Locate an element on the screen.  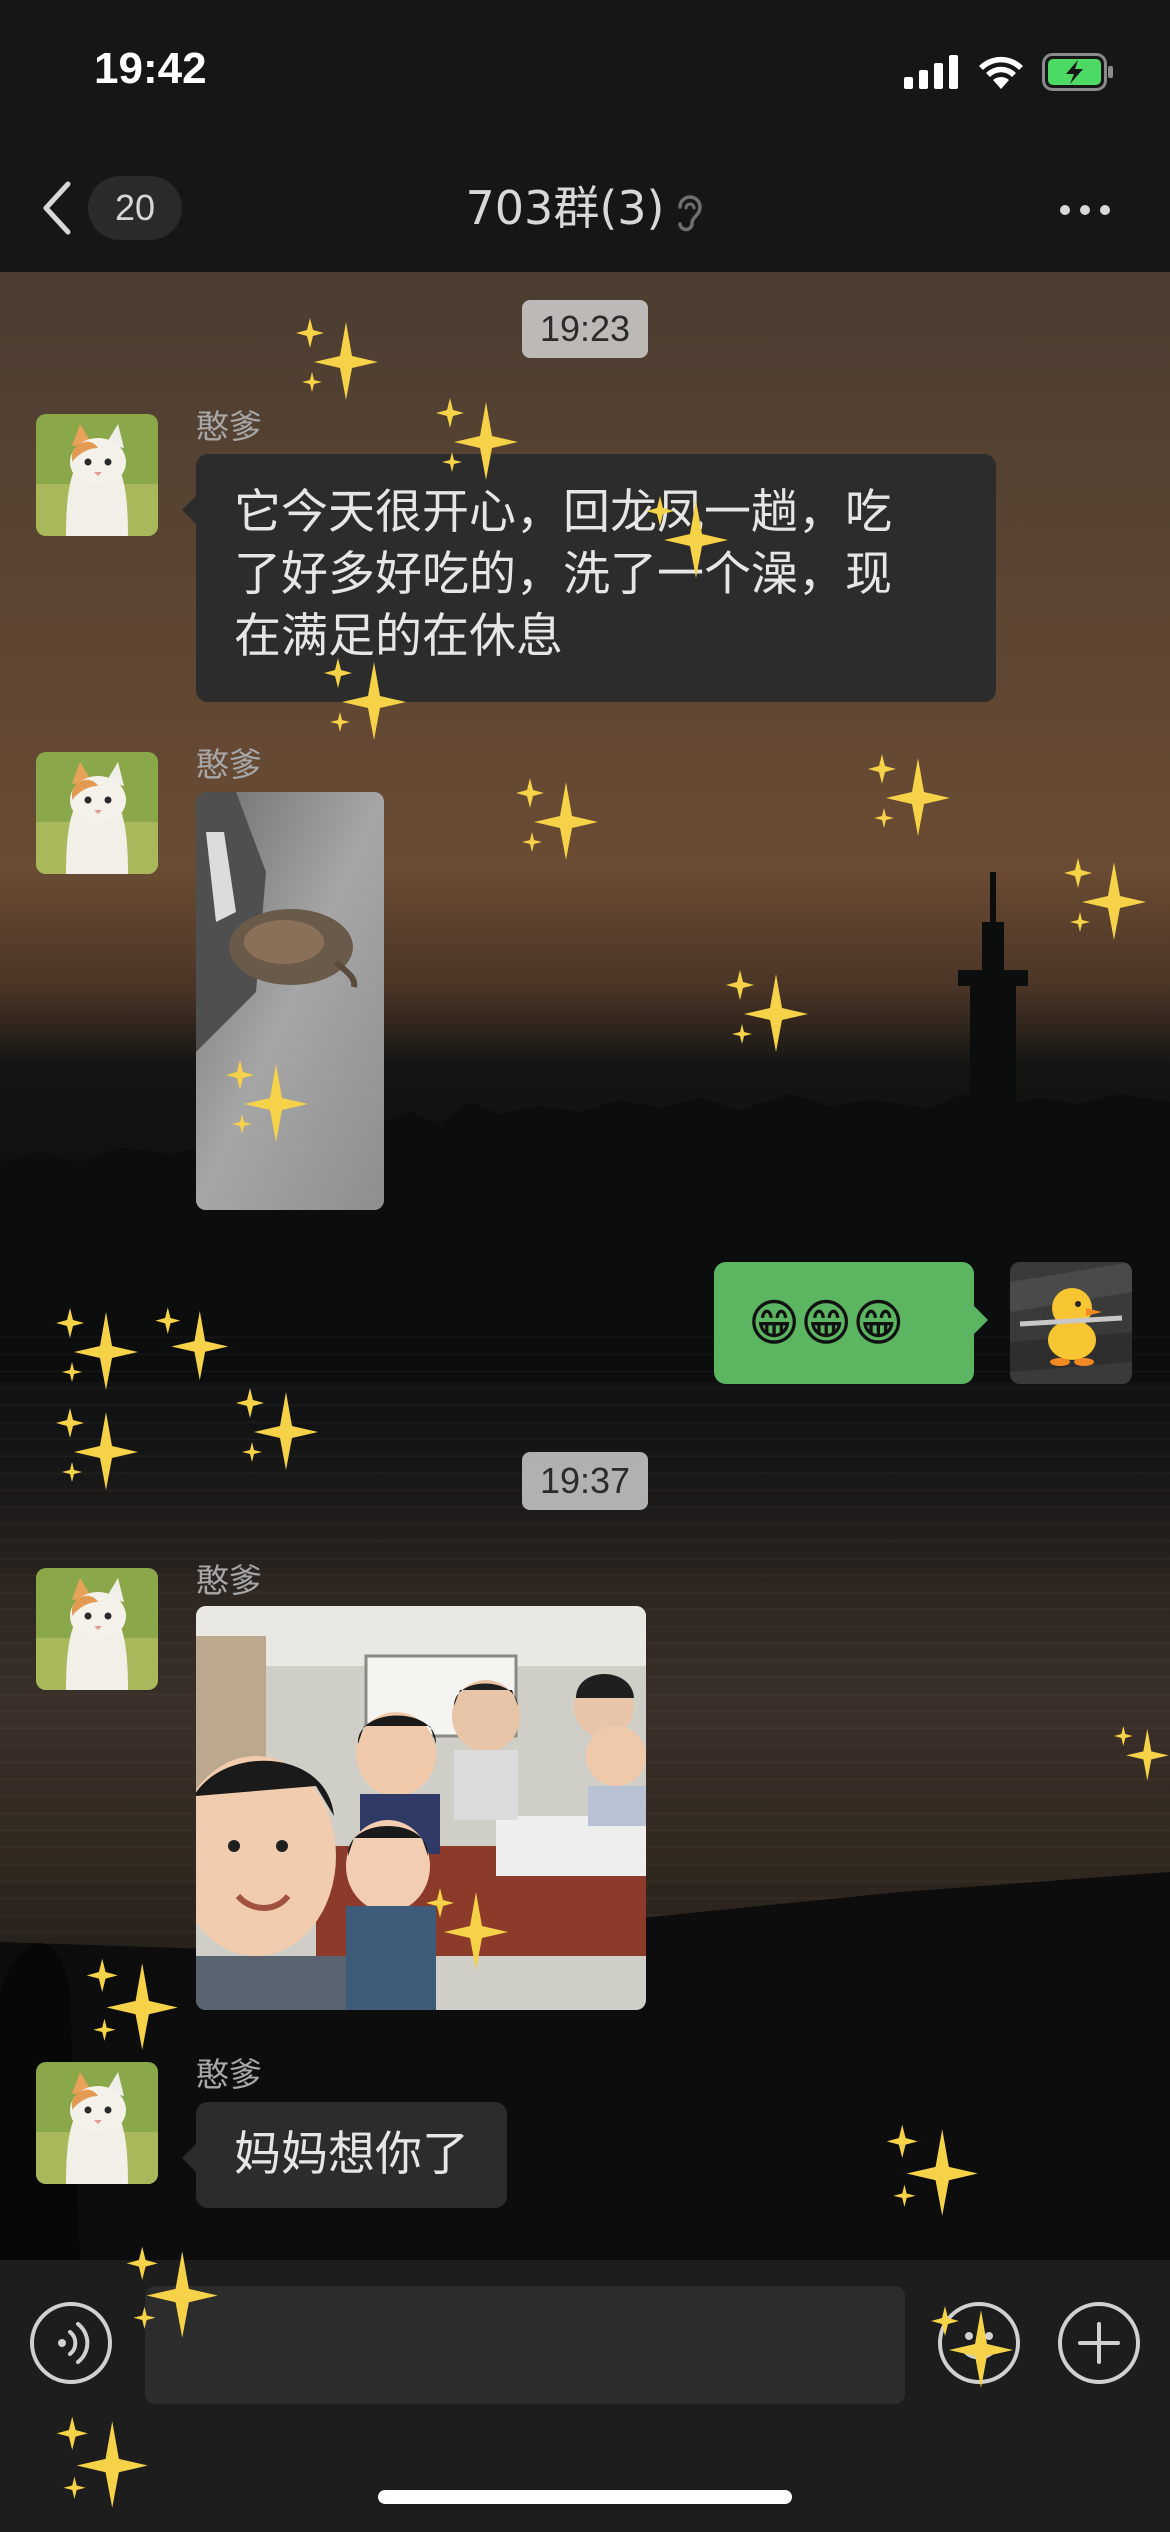
incoming-message-bubble: 妈妈想你了 is located at coordinates (344, 2155).